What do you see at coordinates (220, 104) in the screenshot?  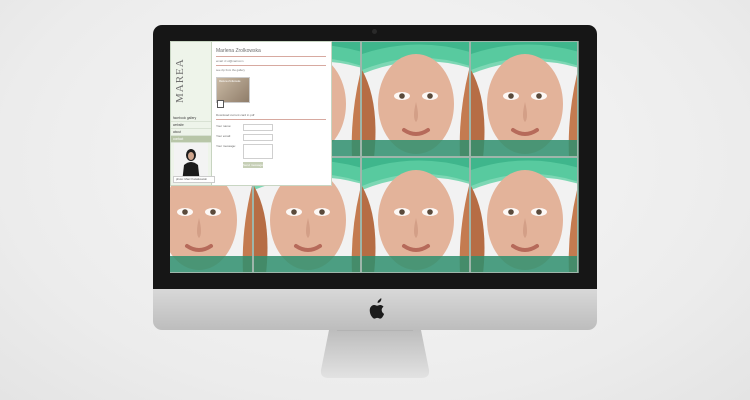 I see `pdf-icon` at bounding box center [220, 104].